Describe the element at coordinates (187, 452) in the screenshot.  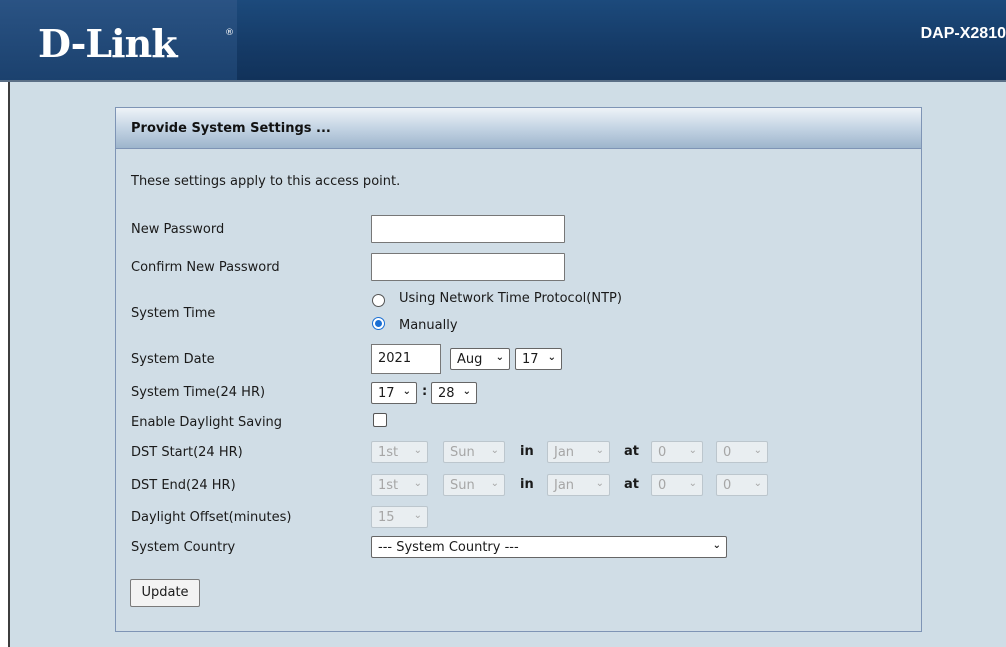
I see `dst-start-label: DST Start(24 HR)` at that location.